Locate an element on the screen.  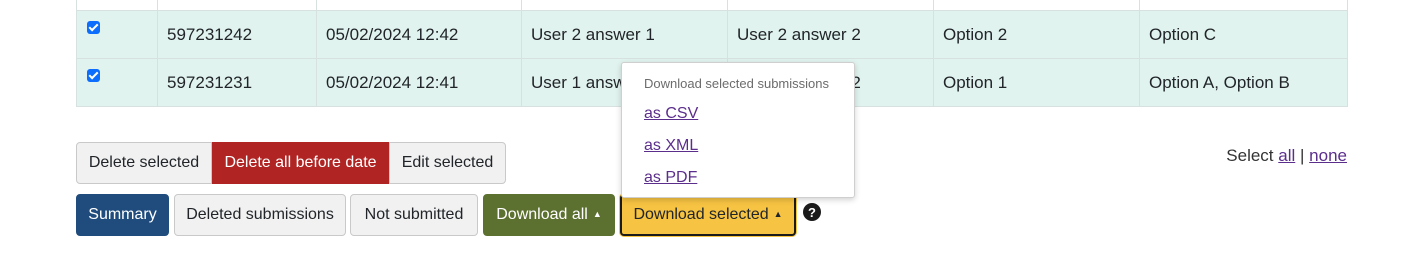
deleted-submissions-button: Deleted submissions is located at coordinates (260, 215).